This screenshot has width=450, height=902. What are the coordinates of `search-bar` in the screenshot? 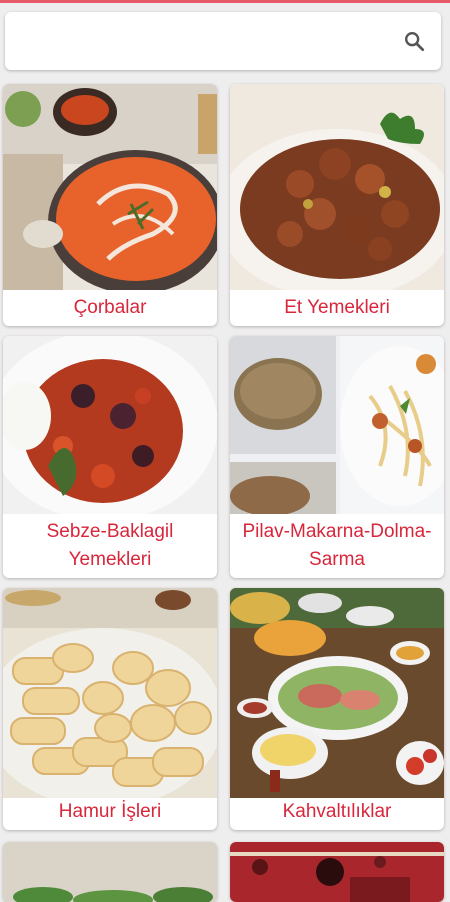 It's located at (223, 41).